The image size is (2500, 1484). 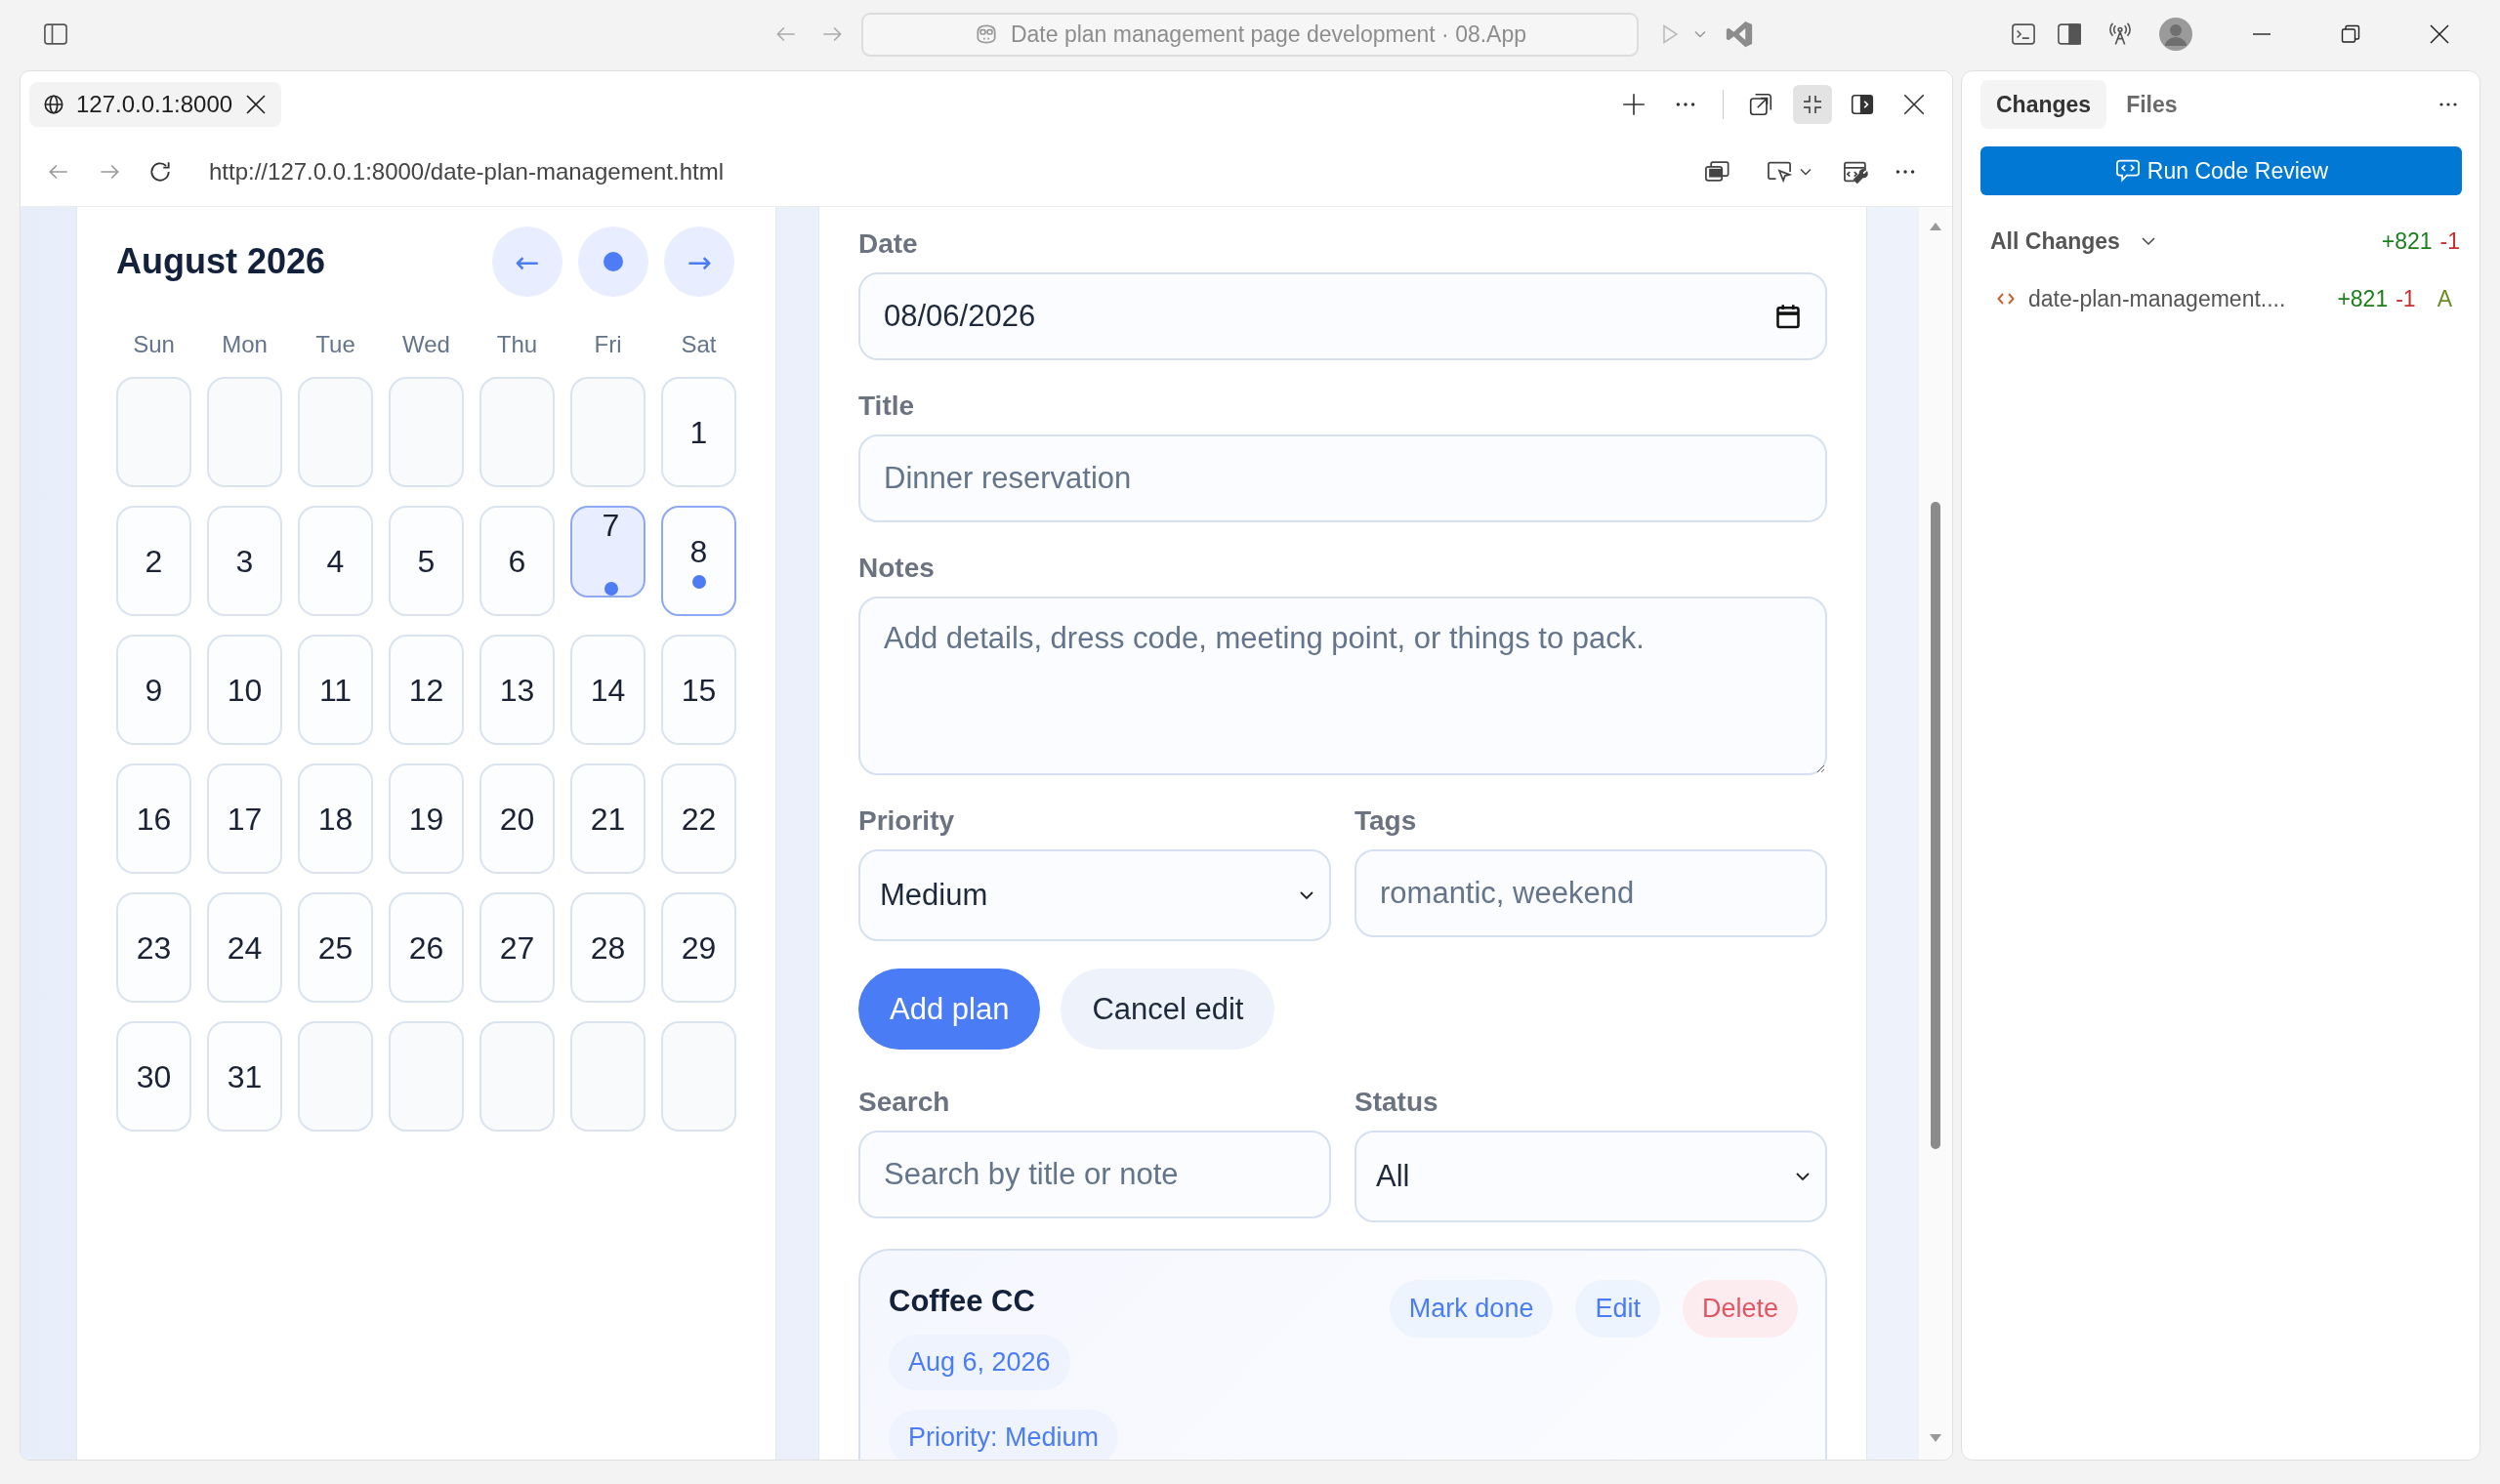 What do you see at coordinates (1633, 105) in the screenshot?
I see `plus-icon` at bounding box center [1633, 105].